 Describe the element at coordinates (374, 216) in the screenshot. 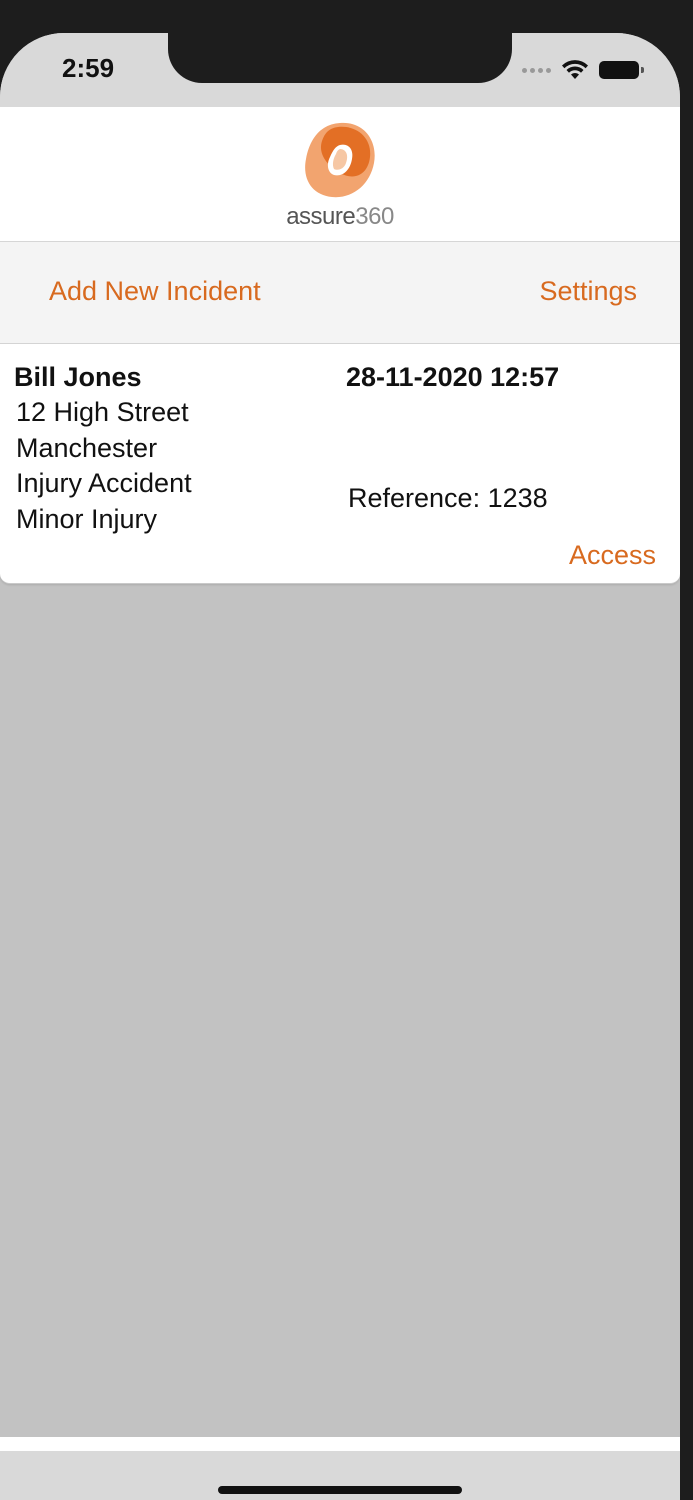

I see `logo-number: 360` at that location.